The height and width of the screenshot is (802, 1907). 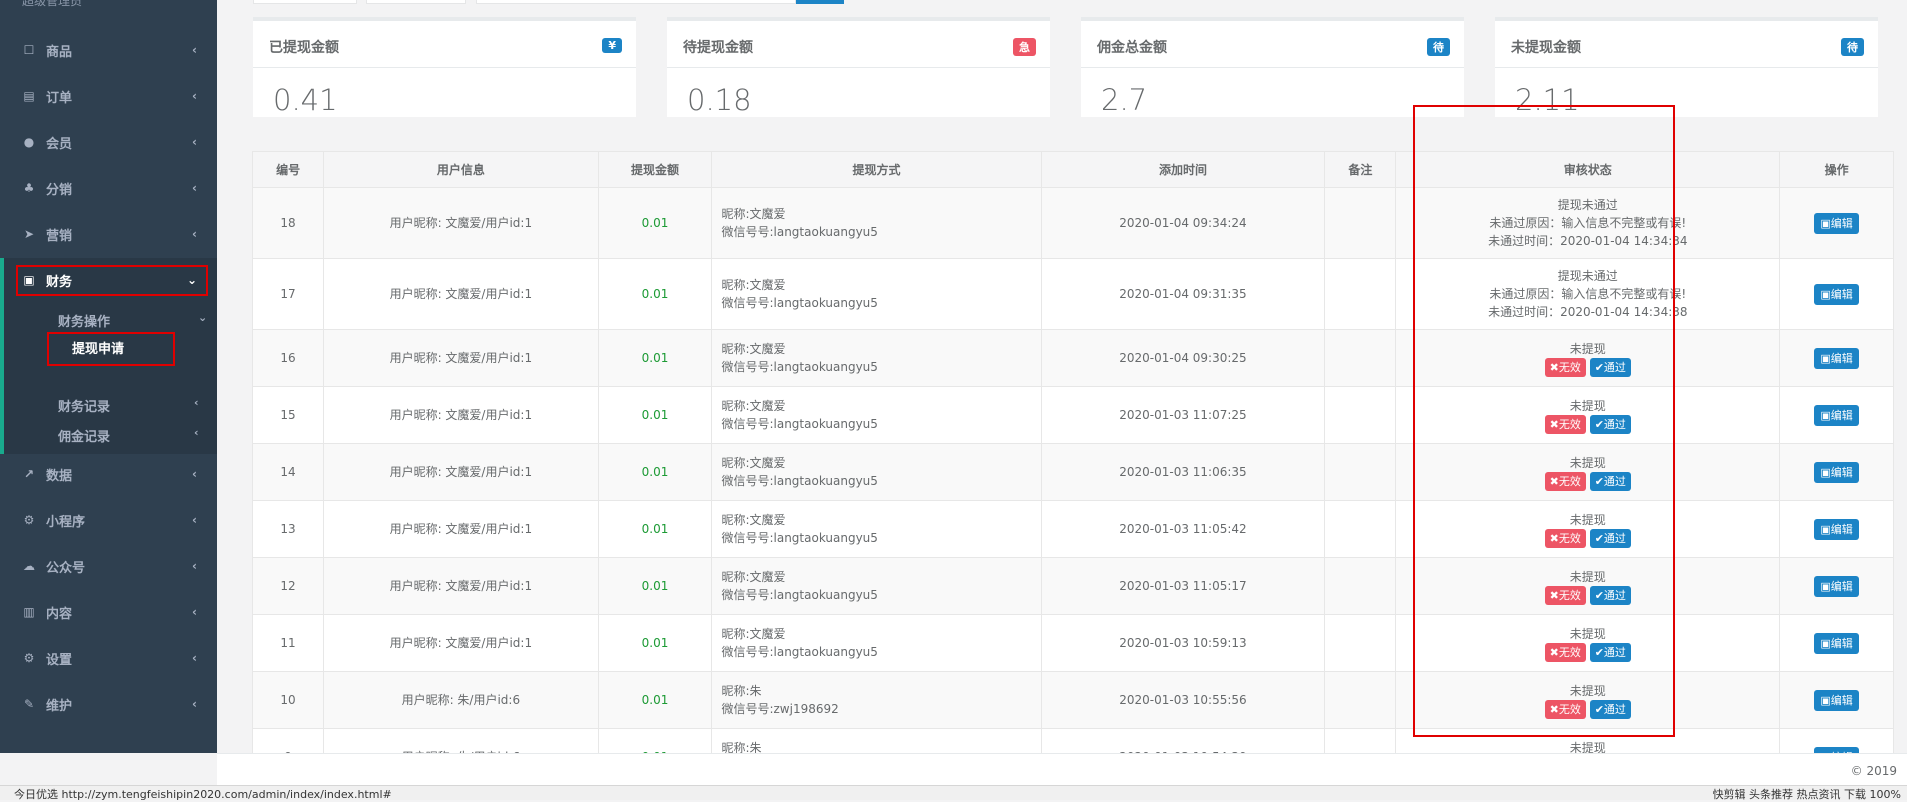 I want to click on sidebar-item-label: 维护, so click(x=59, y=706).